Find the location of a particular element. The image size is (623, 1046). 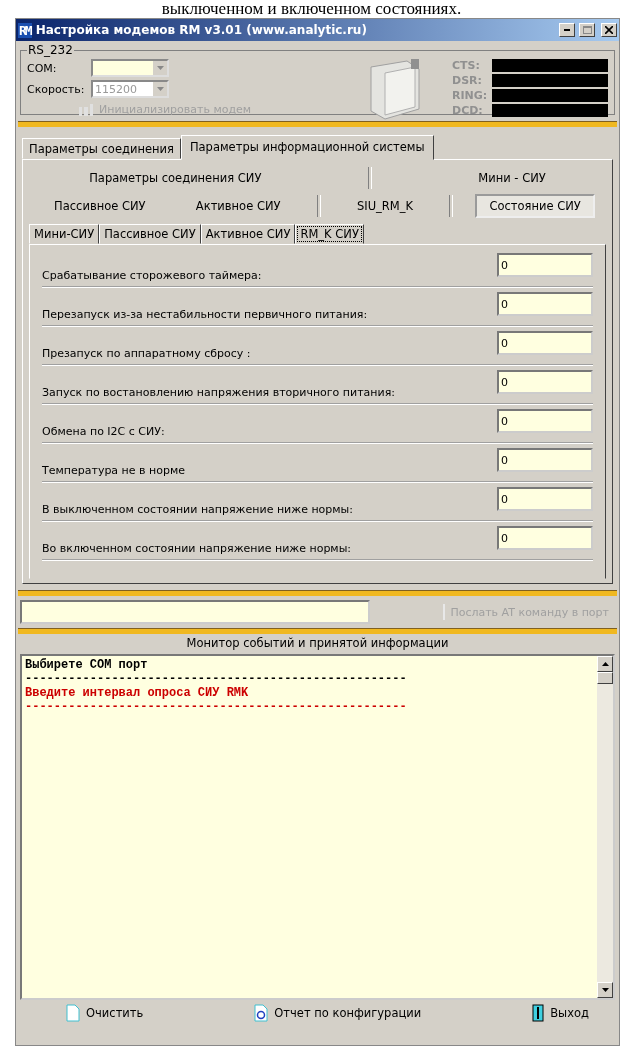

window-title: Настройка модемов RM v3.01 (www.analytic.ru) is located at coordinates (201, 30).